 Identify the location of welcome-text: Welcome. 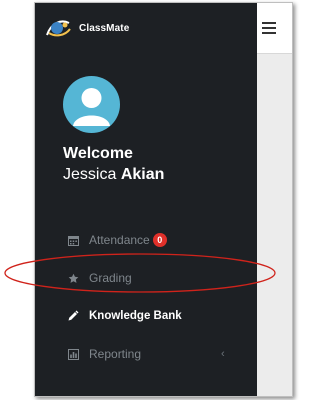
(98, 153).